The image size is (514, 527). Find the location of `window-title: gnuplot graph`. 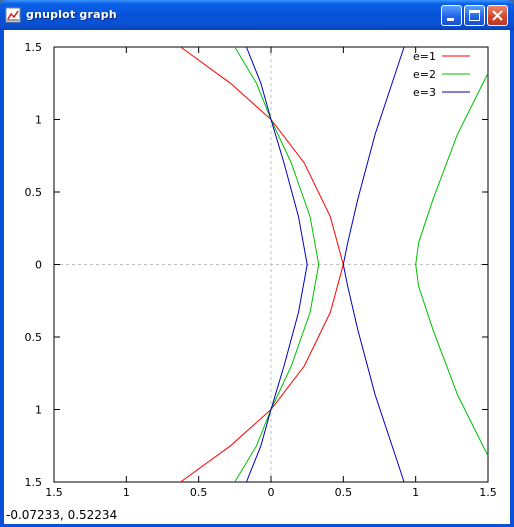

window-title: gnuplot graph is located at coordinates (71, 14).